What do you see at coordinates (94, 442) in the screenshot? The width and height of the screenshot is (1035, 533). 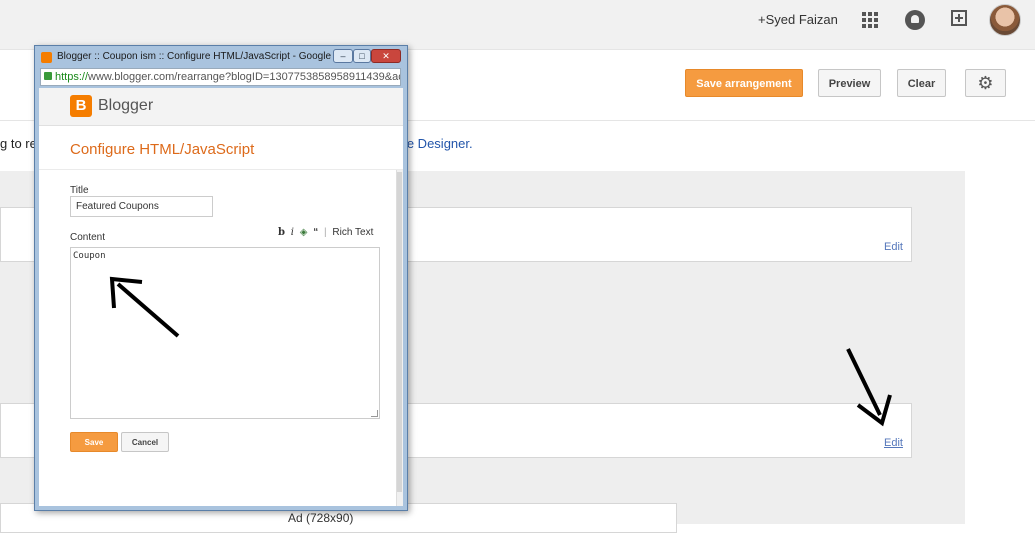 I see `save-button: Save` at bounding box center [94, 442].